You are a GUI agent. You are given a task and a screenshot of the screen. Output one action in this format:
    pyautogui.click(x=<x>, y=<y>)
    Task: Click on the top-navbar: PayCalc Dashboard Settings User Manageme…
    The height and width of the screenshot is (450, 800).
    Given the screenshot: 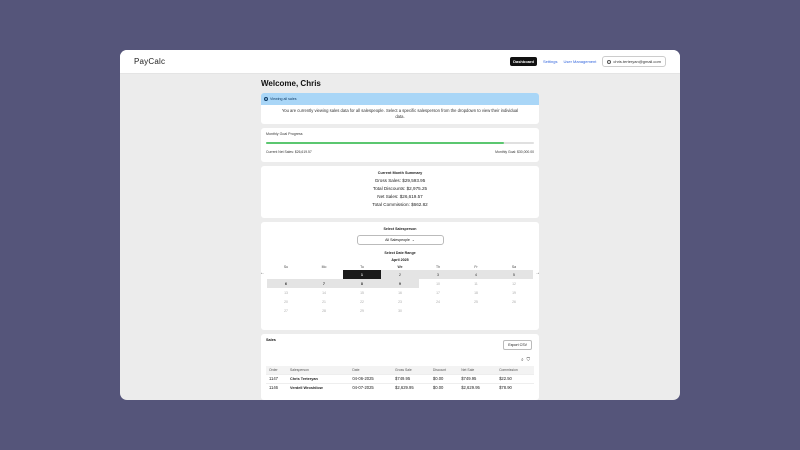 What is the action you would take?
    pyautogui.click(x=400, y=62)
    